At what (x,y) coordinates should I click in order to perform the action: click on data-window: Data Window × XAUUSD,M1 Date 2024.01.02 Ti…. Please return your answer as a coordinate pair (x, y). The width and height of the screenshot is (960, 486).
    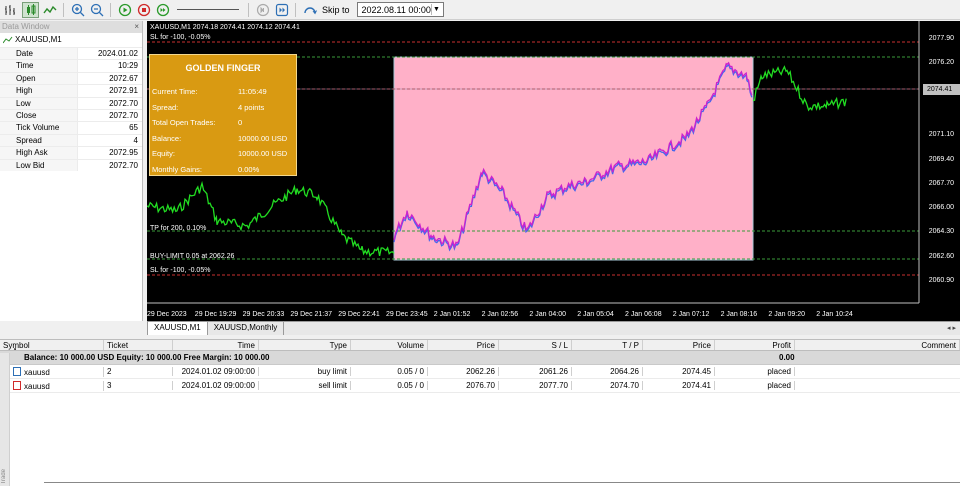
    Looking at the image, I should click on (71, 171).